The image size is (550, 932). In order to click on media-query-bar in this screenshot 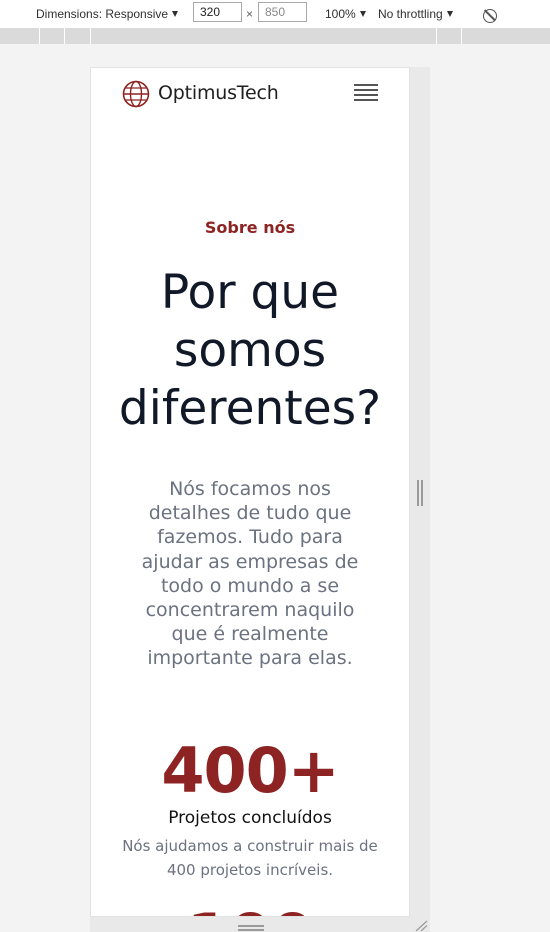, I will do `click(275, 36)`.